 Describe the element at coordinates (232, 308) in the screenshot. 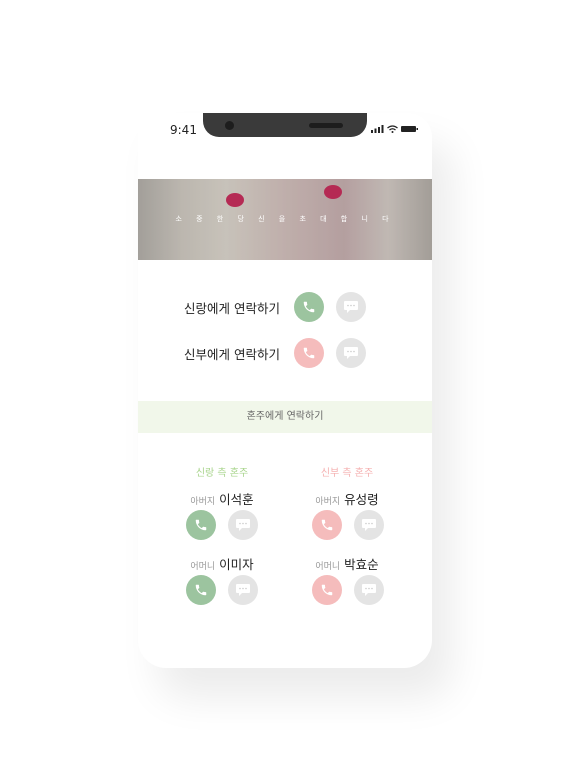

I see `groom-contact-label: 신랑에게 연락하기` at that location.